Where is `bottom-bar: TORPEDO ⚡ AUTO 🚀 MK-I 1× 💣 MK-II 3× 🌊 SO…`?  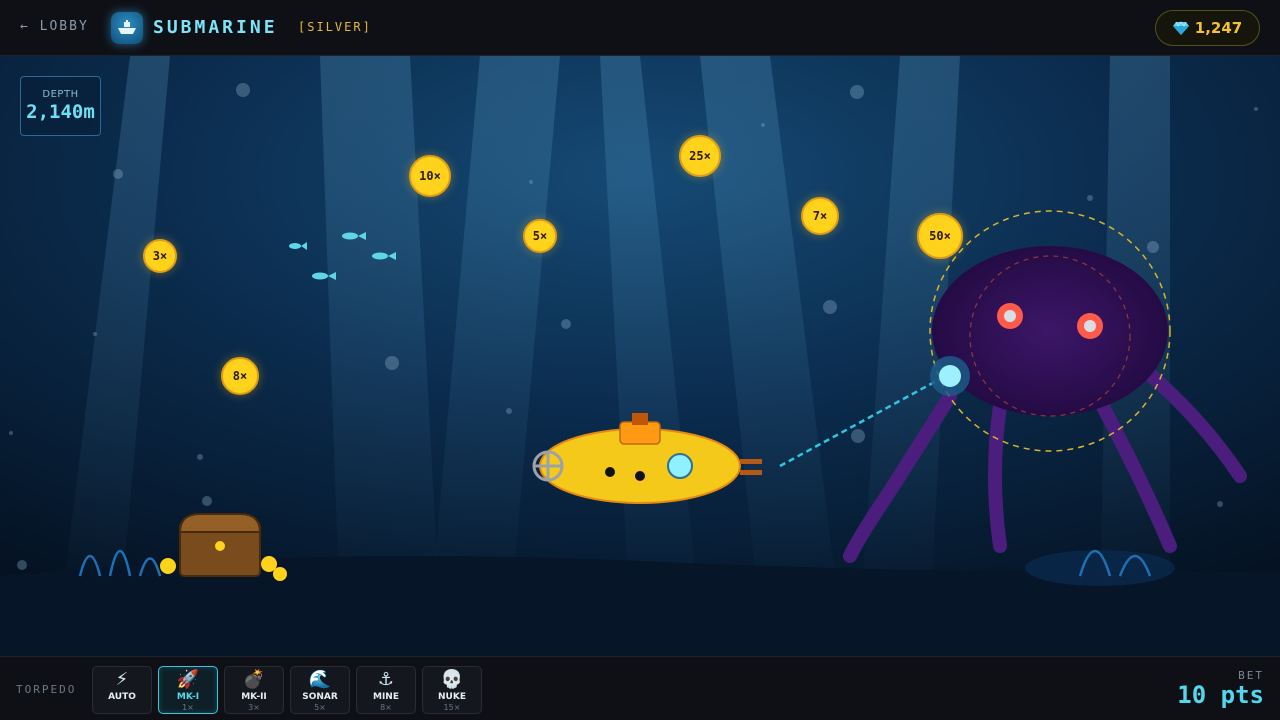 bottom-bar: TORPEDO ⚡ AUTO 🚀 MK-I 1× 💣 MK-II 3× 🌊 SO… is located at coordinates (640, 688).